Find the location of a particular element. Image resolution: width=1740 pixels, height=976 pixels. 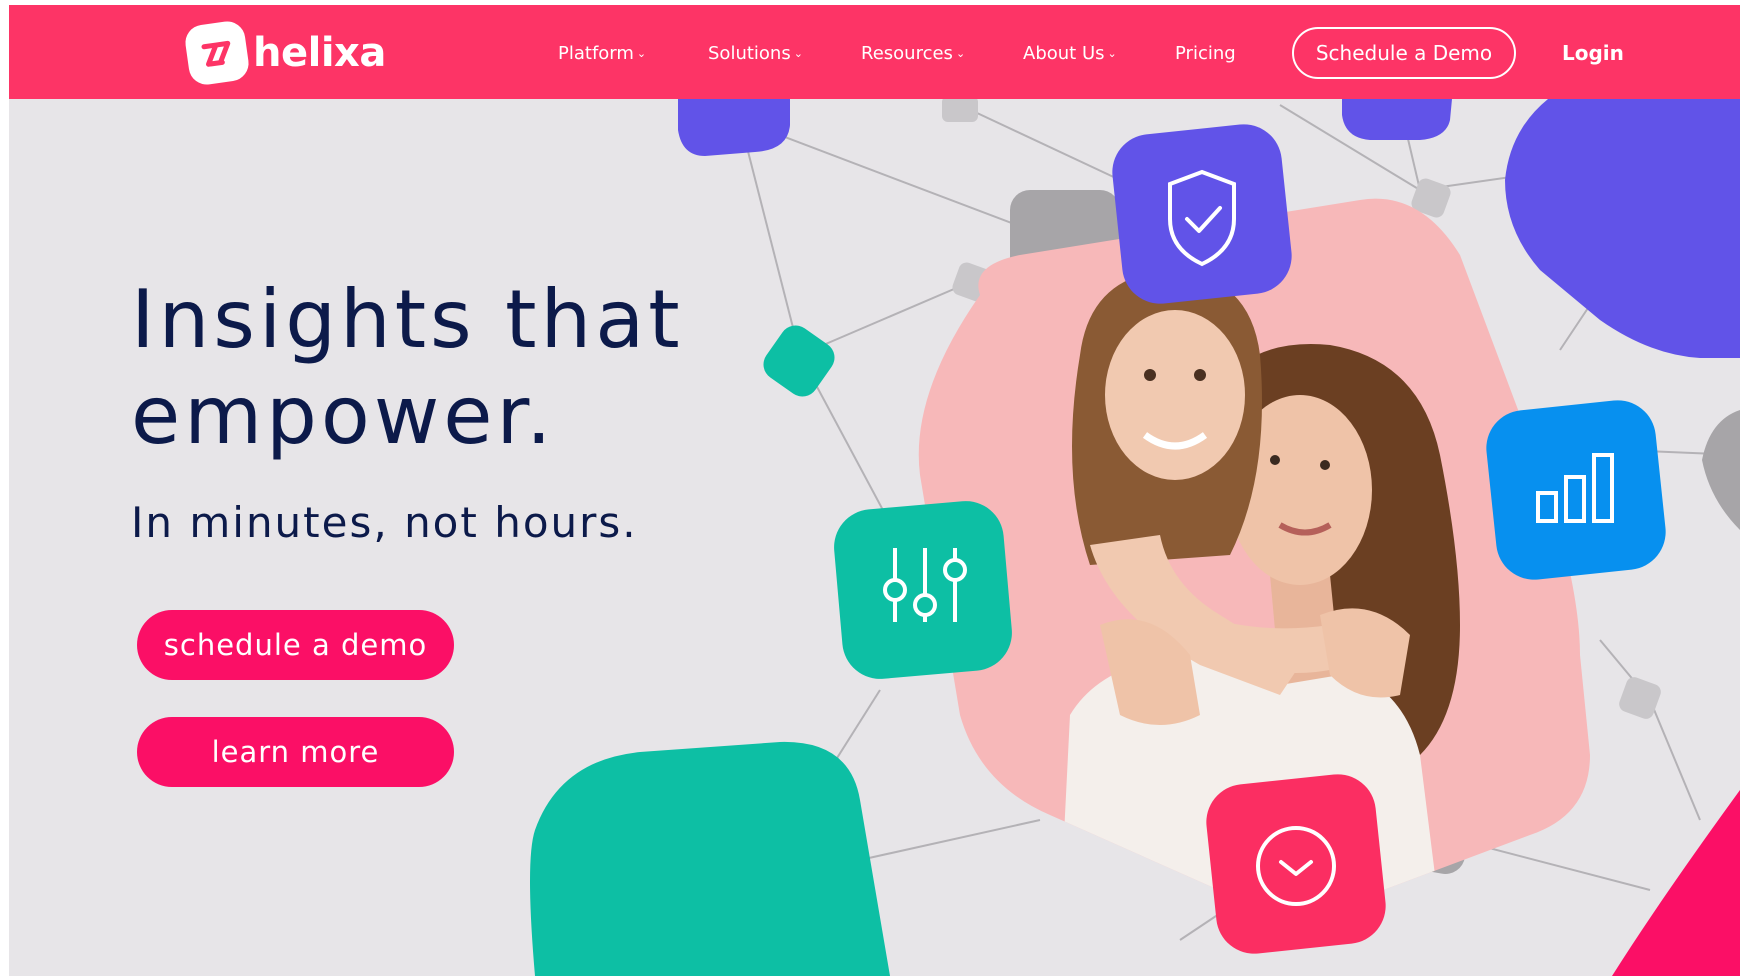

schedule-demo-button: schedule a demo is located at coordinates (295, 645).